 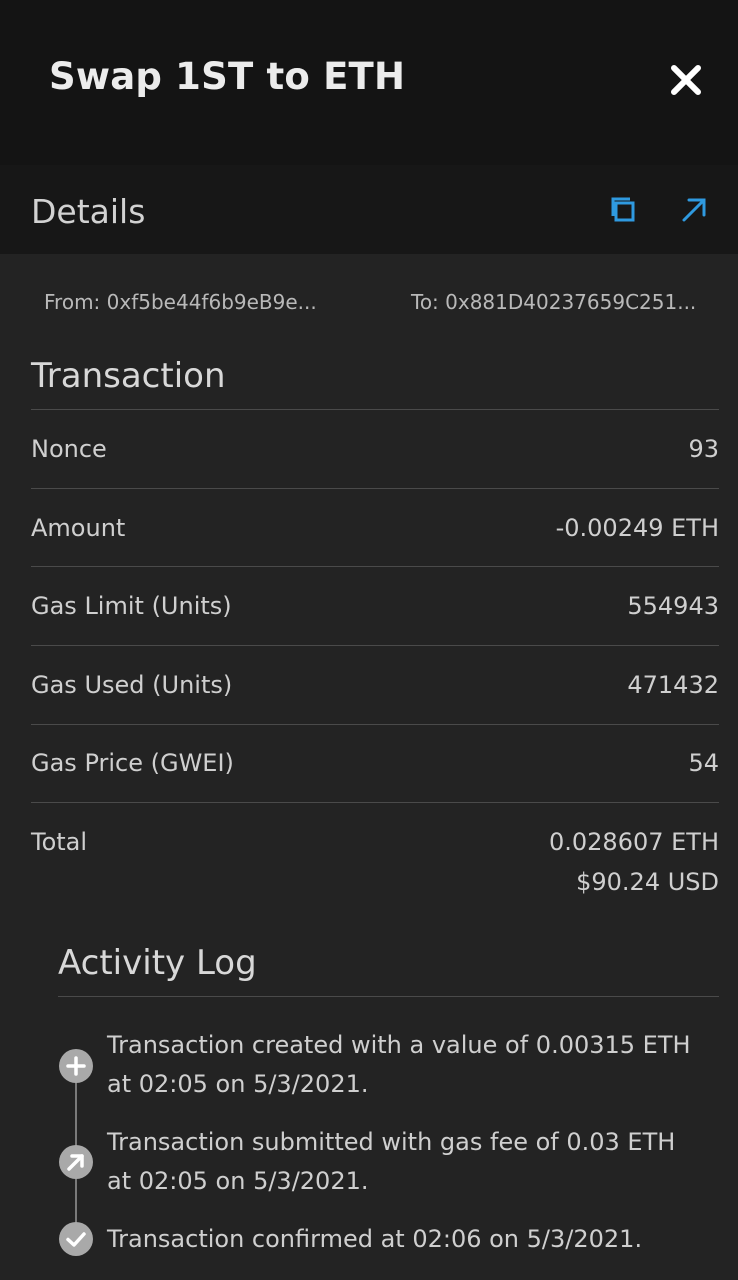 I want to click on transaction-row-total: Total 0.028607 ETH $90.24 USD, so click(x=375, y=868).